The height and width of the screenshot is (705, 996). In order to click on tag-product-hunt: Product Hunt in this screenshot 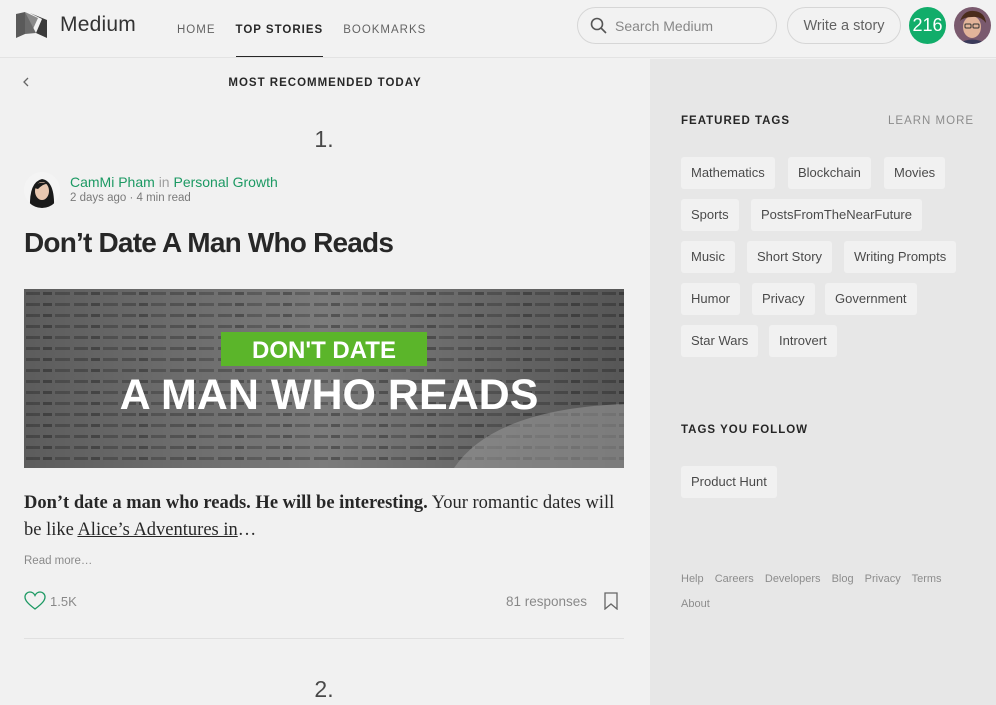, I will do `click(729, 482)`.